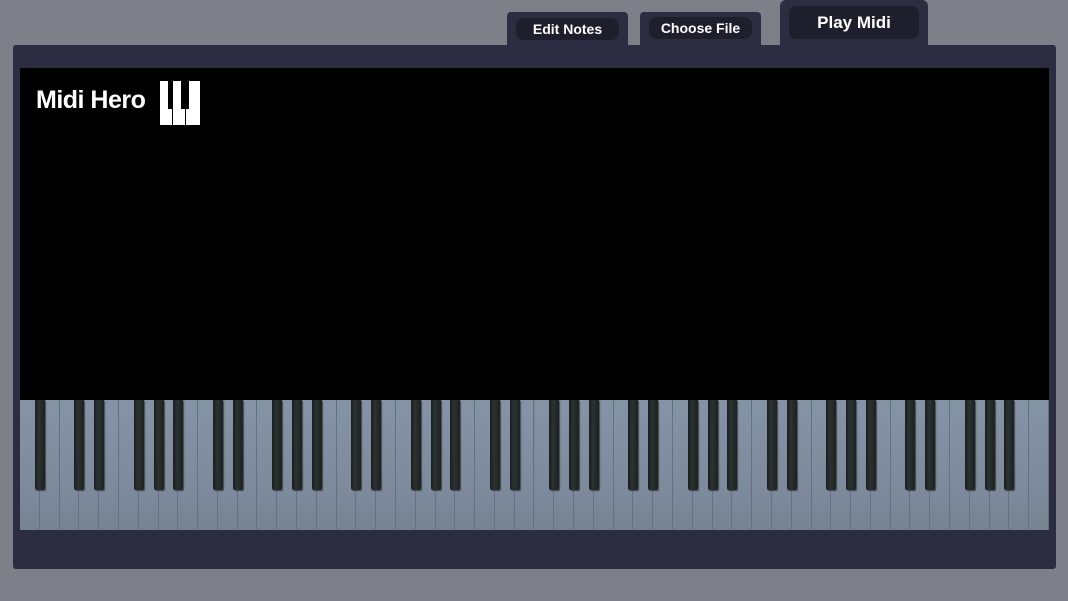 The width and height of the screenshot is (1068, 601). I want to click on tab-choose-file: Choose File, so click(700, 29).